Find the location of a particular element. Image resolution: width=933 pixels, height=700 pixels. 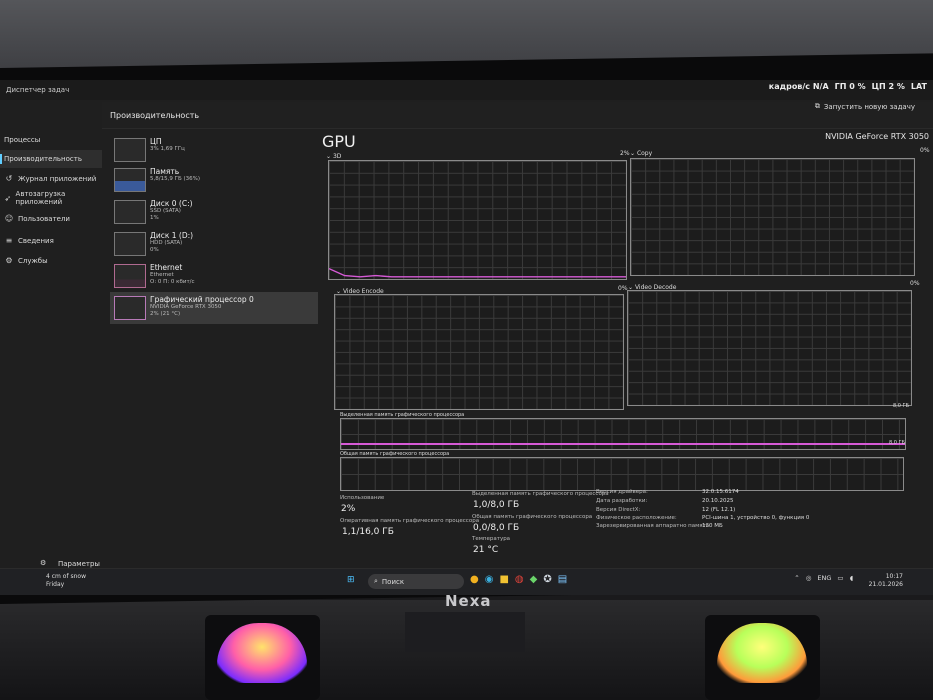

device-name: Диск 1 (D:) is located at coordinates (172, 235).